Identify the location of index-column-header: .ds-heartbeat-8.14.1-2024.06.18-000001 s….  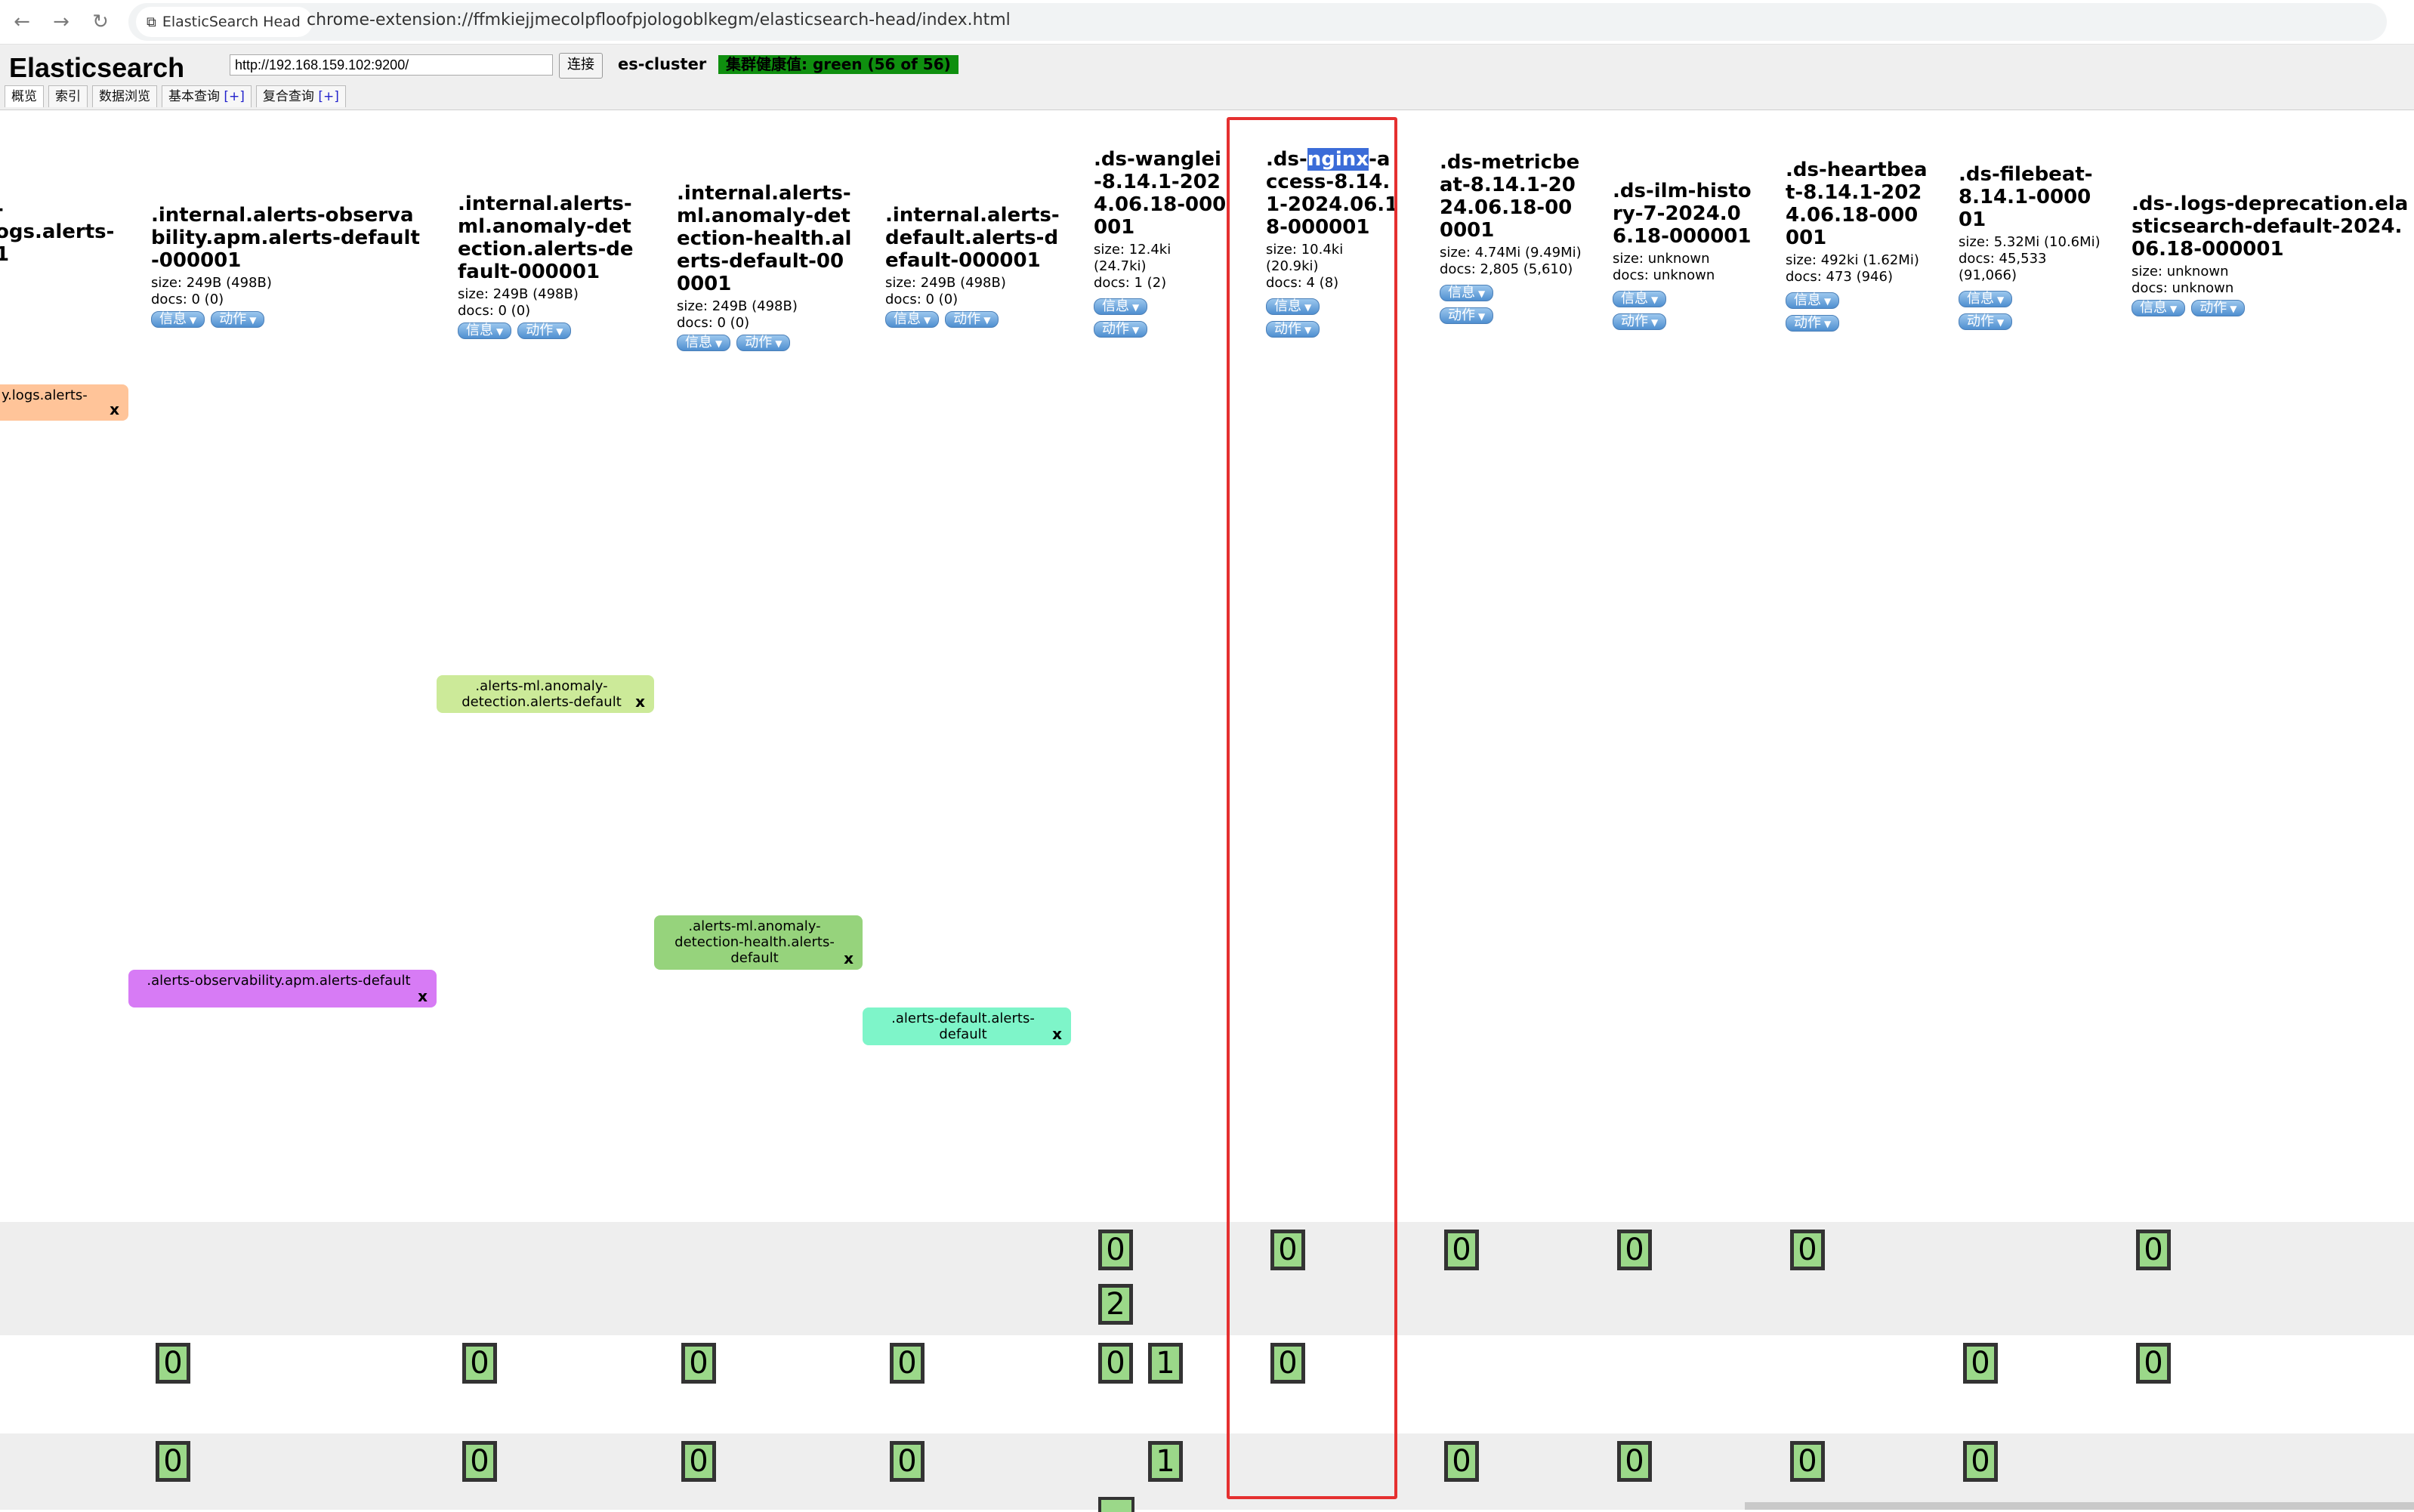
(1857, 247).